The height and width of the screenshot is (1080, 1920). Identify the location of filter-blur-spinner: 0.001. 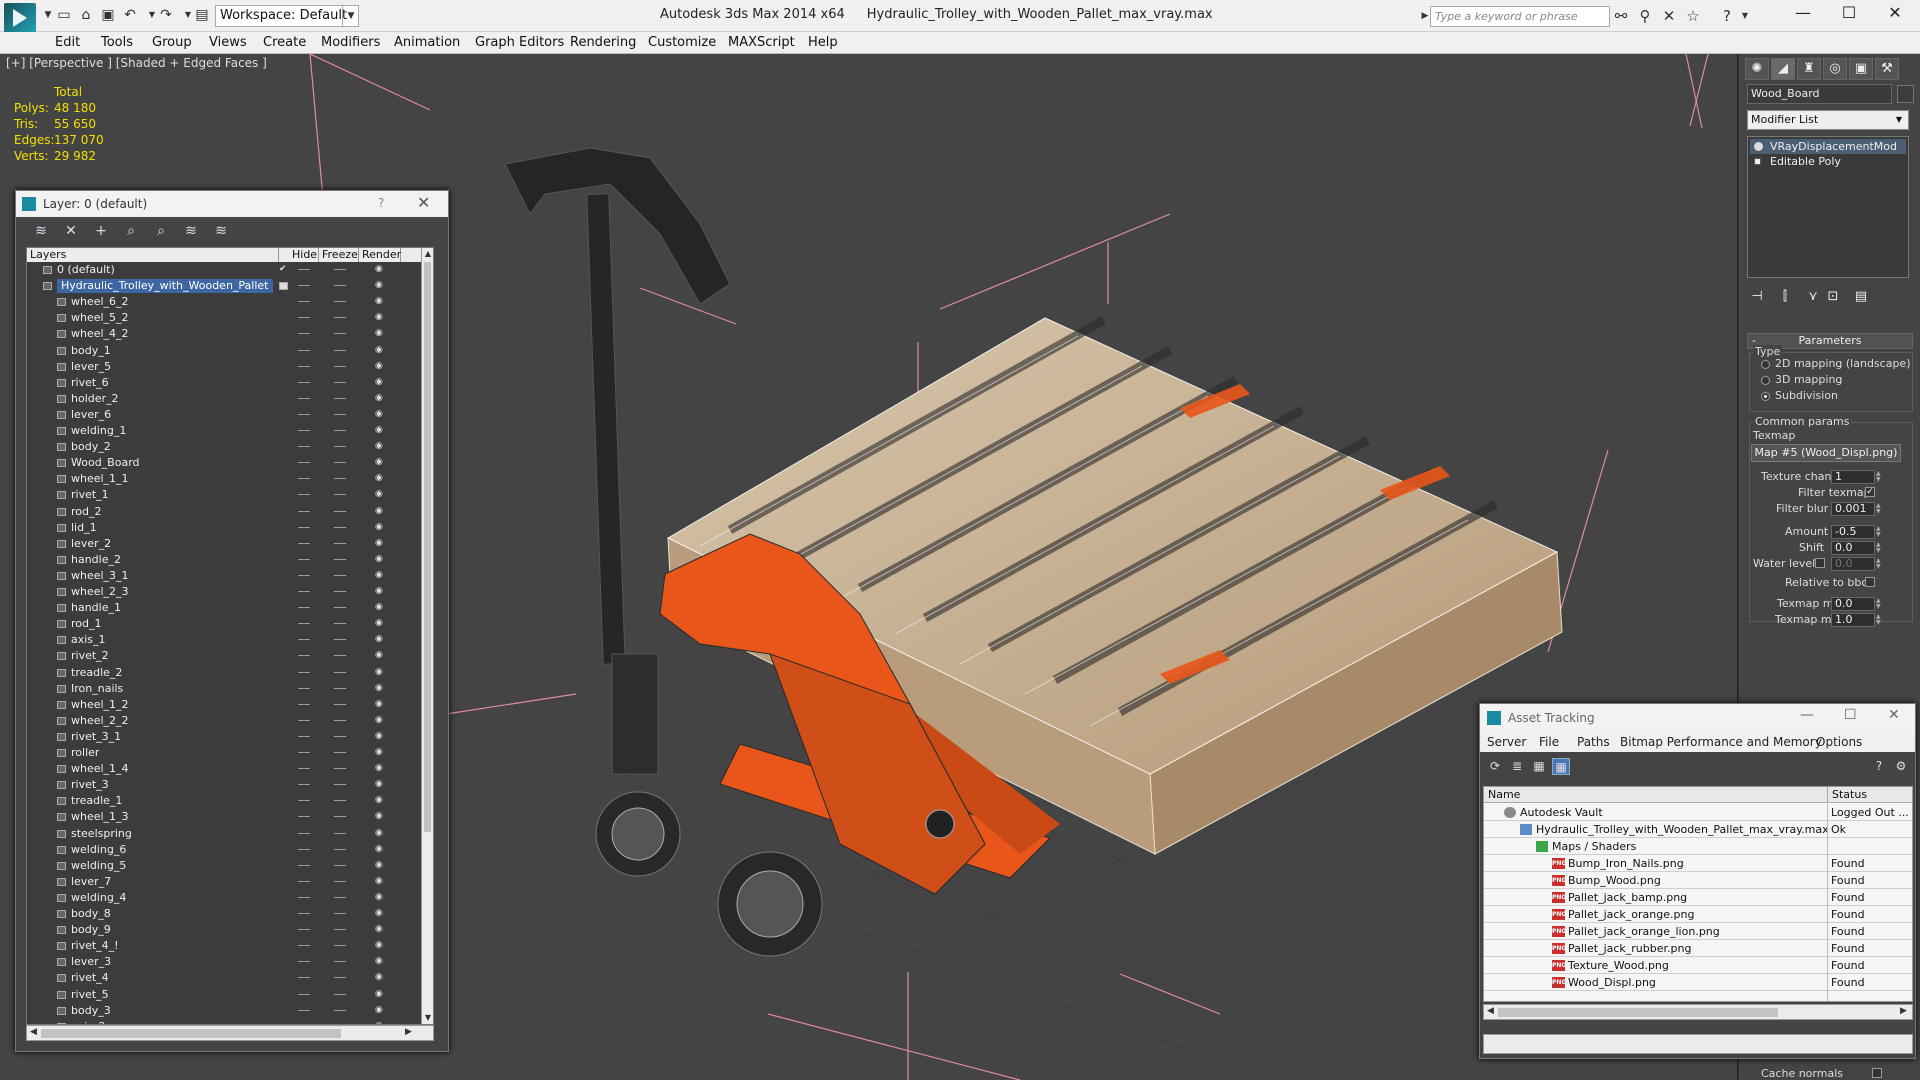
(1857, 509).